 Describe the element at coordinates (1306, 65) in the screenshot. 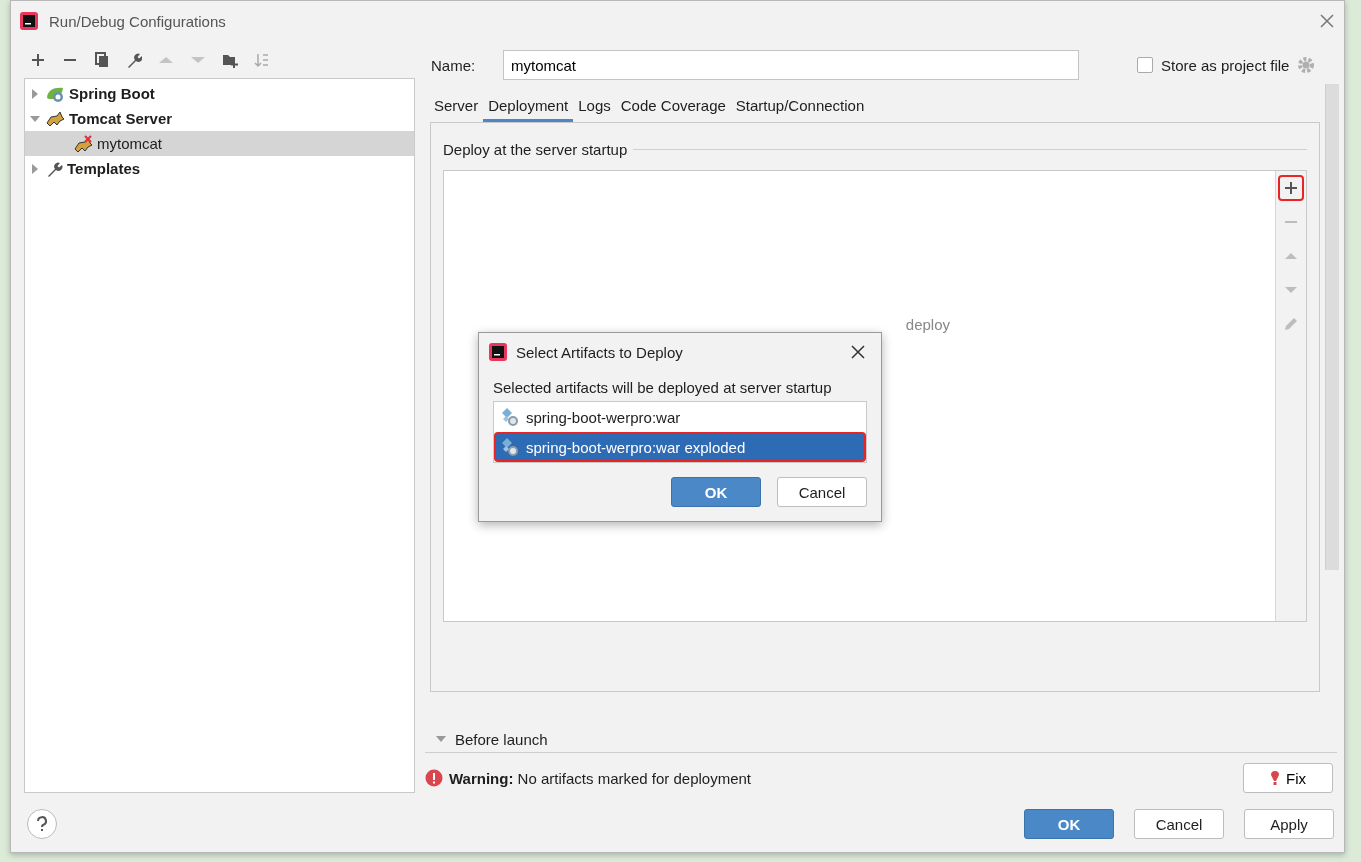

I see `settings-icon` at that location.